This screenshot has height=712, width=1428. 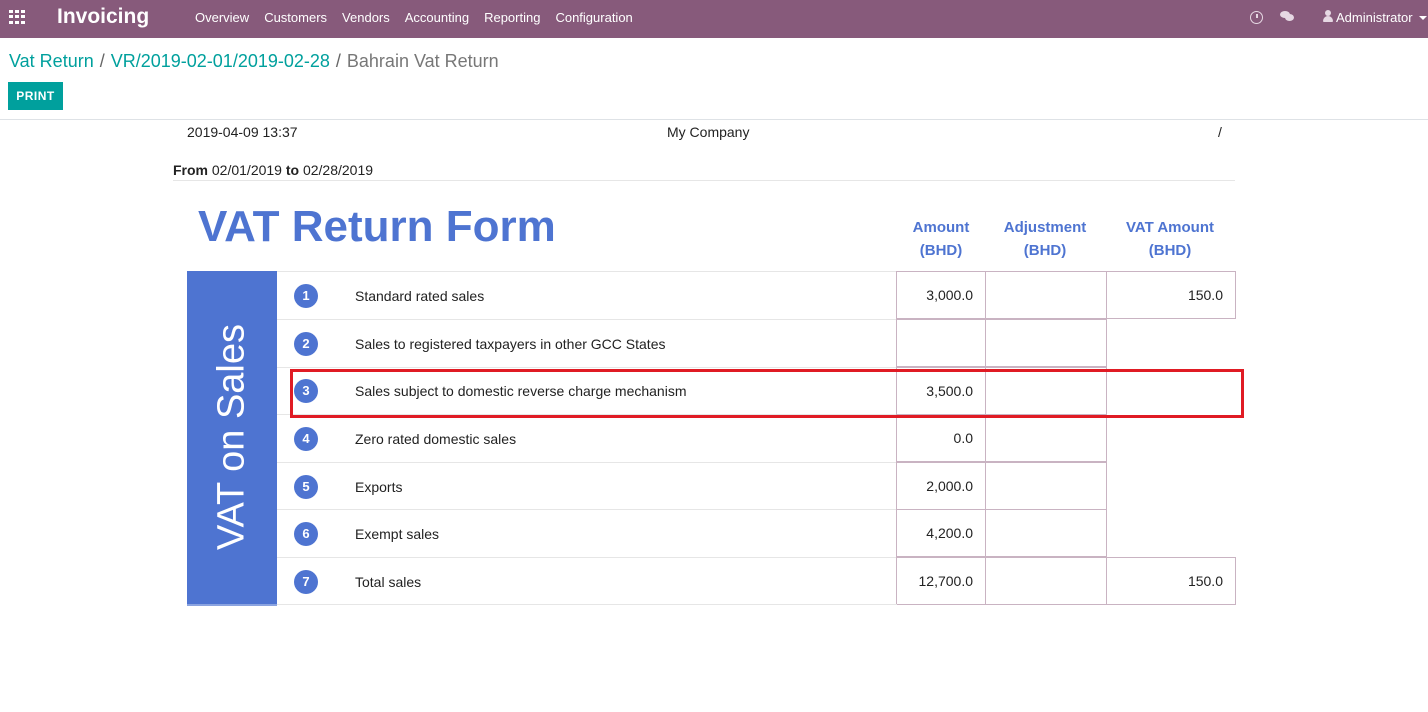 What do you see at coordinates (306, 439) in the screenshot?
I see `row-number-badge: 4` at bounding box center [306, 439].